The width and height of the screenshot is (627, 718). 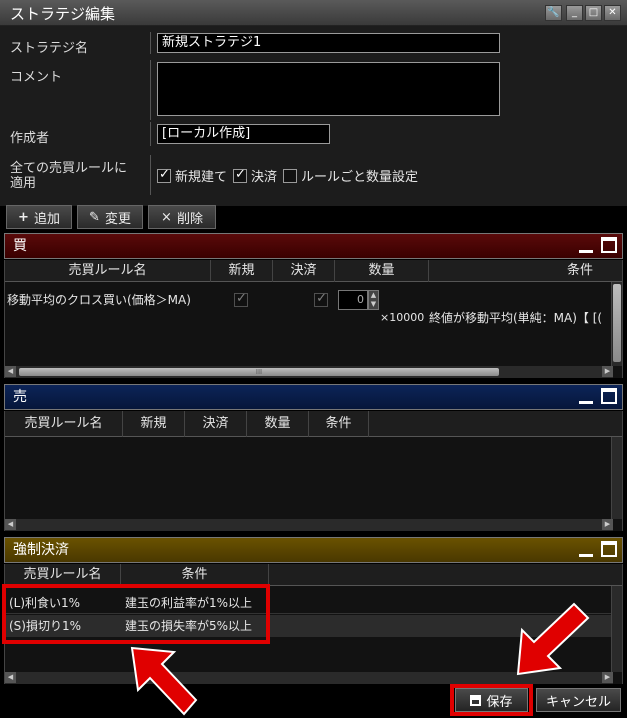 I want to click on sell-section-header: 売, so click(x=313, y=397).